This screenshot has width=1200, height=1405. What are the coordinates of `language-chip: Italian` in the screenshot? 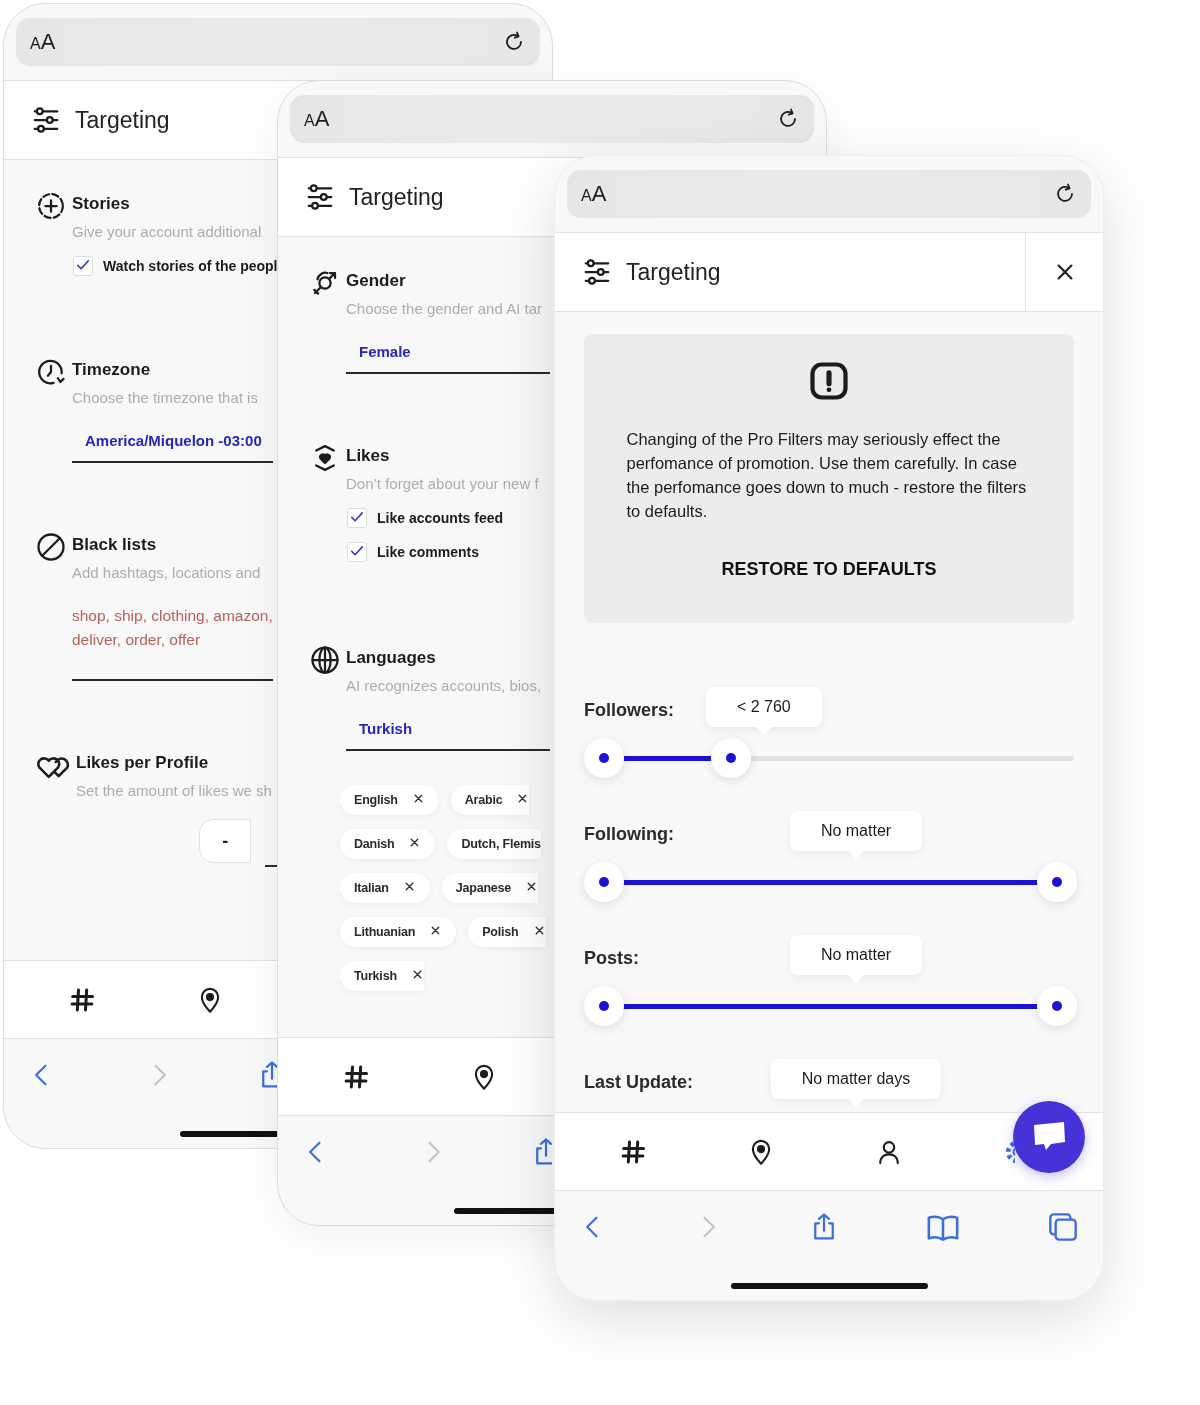 It's located at (385, 888).